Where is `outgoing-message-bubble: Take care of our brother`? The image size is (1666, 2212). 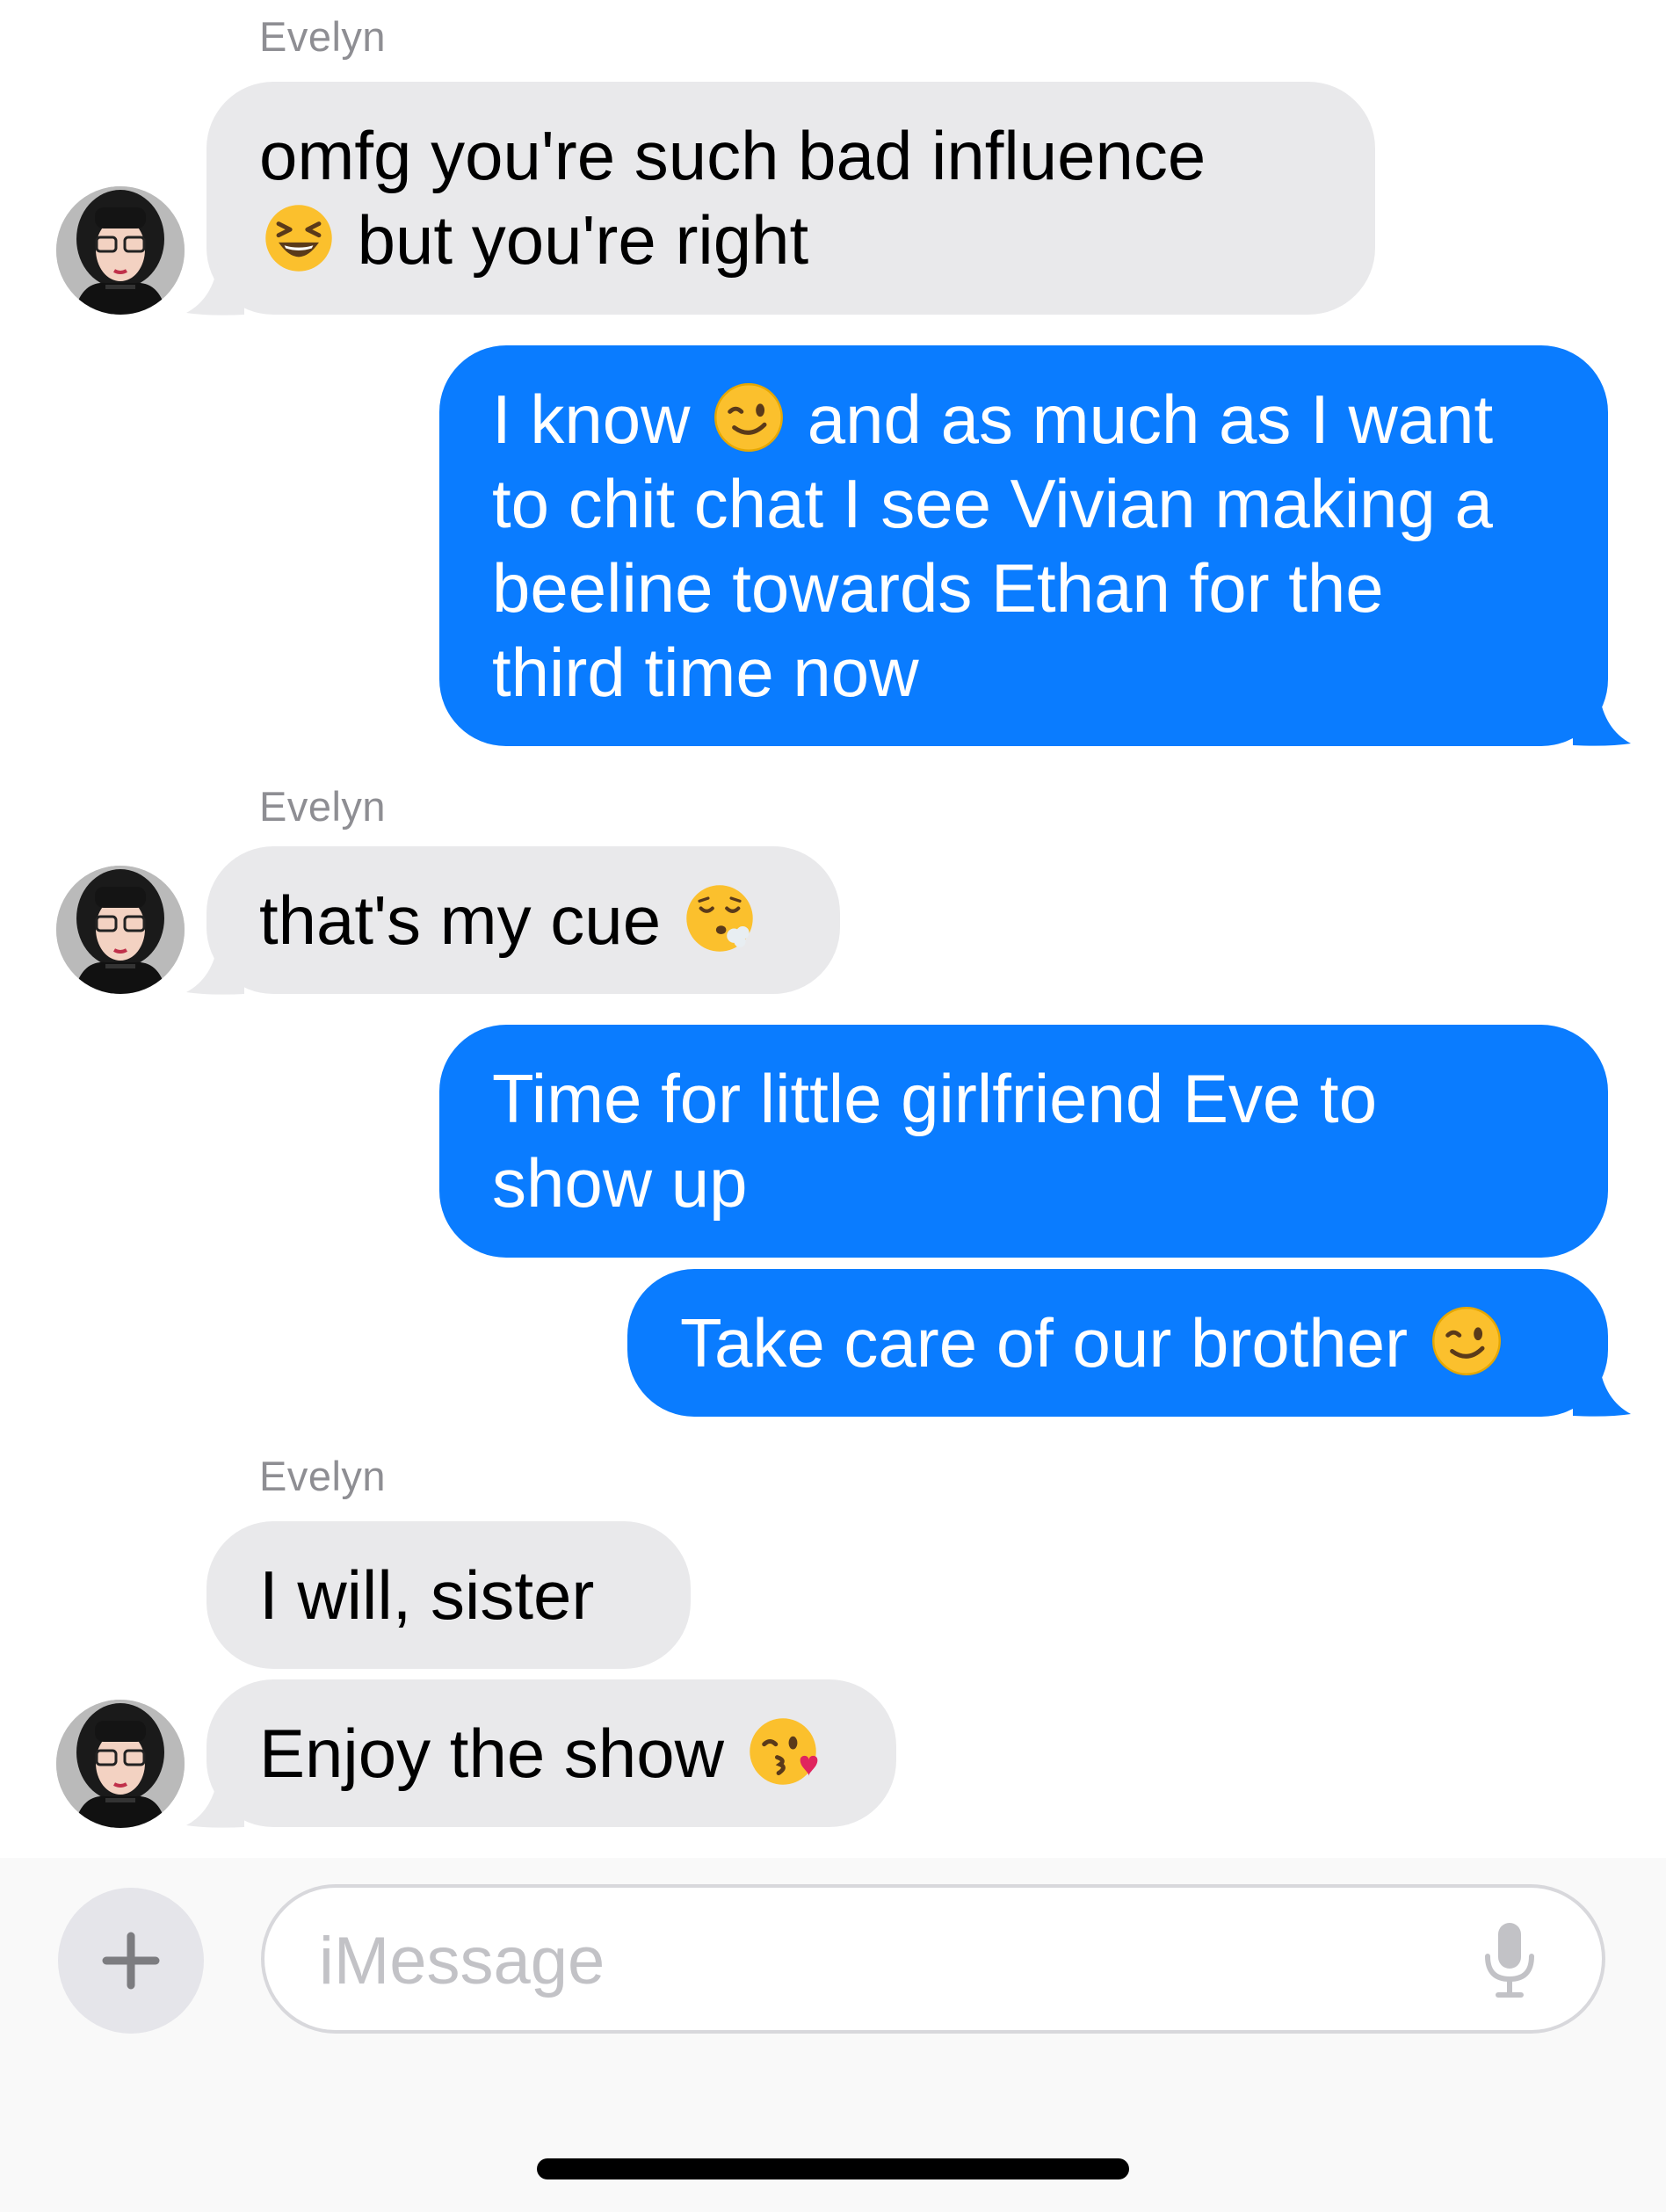
outgoing-message-bubble: Take care of our brother is located at coordinates (1117, 1343).